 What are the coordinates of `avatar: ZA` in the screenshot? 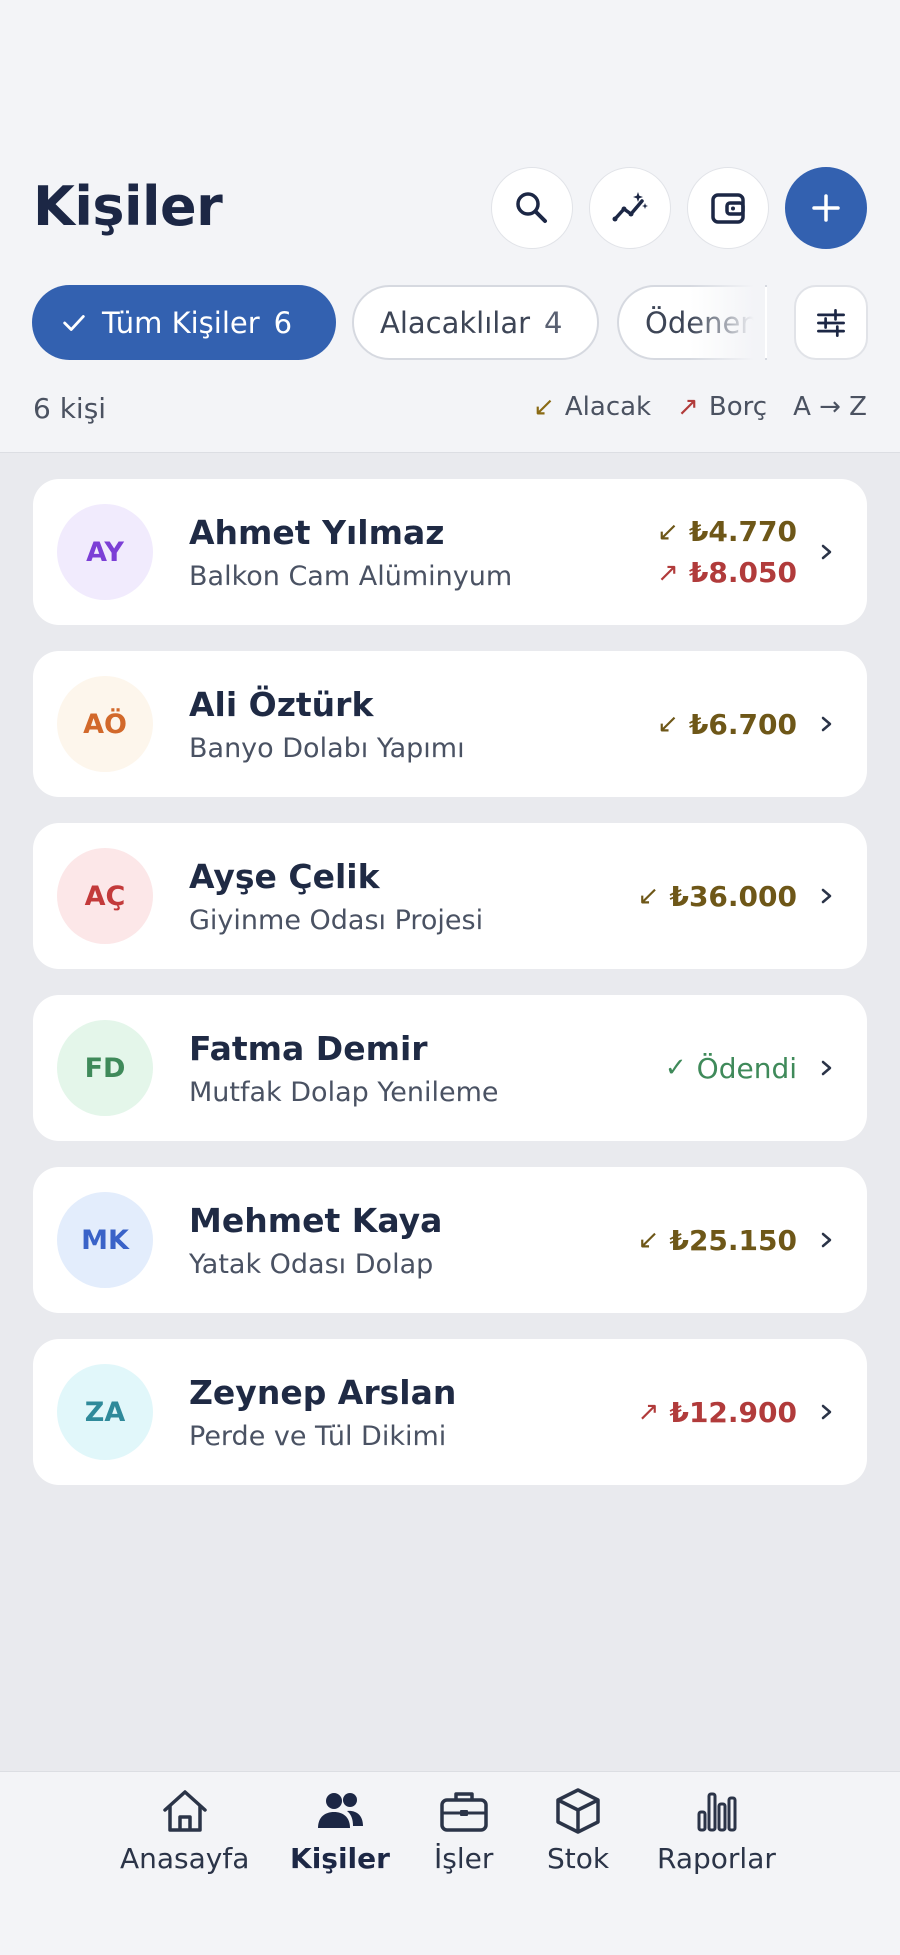 It's located at (105, 1412).